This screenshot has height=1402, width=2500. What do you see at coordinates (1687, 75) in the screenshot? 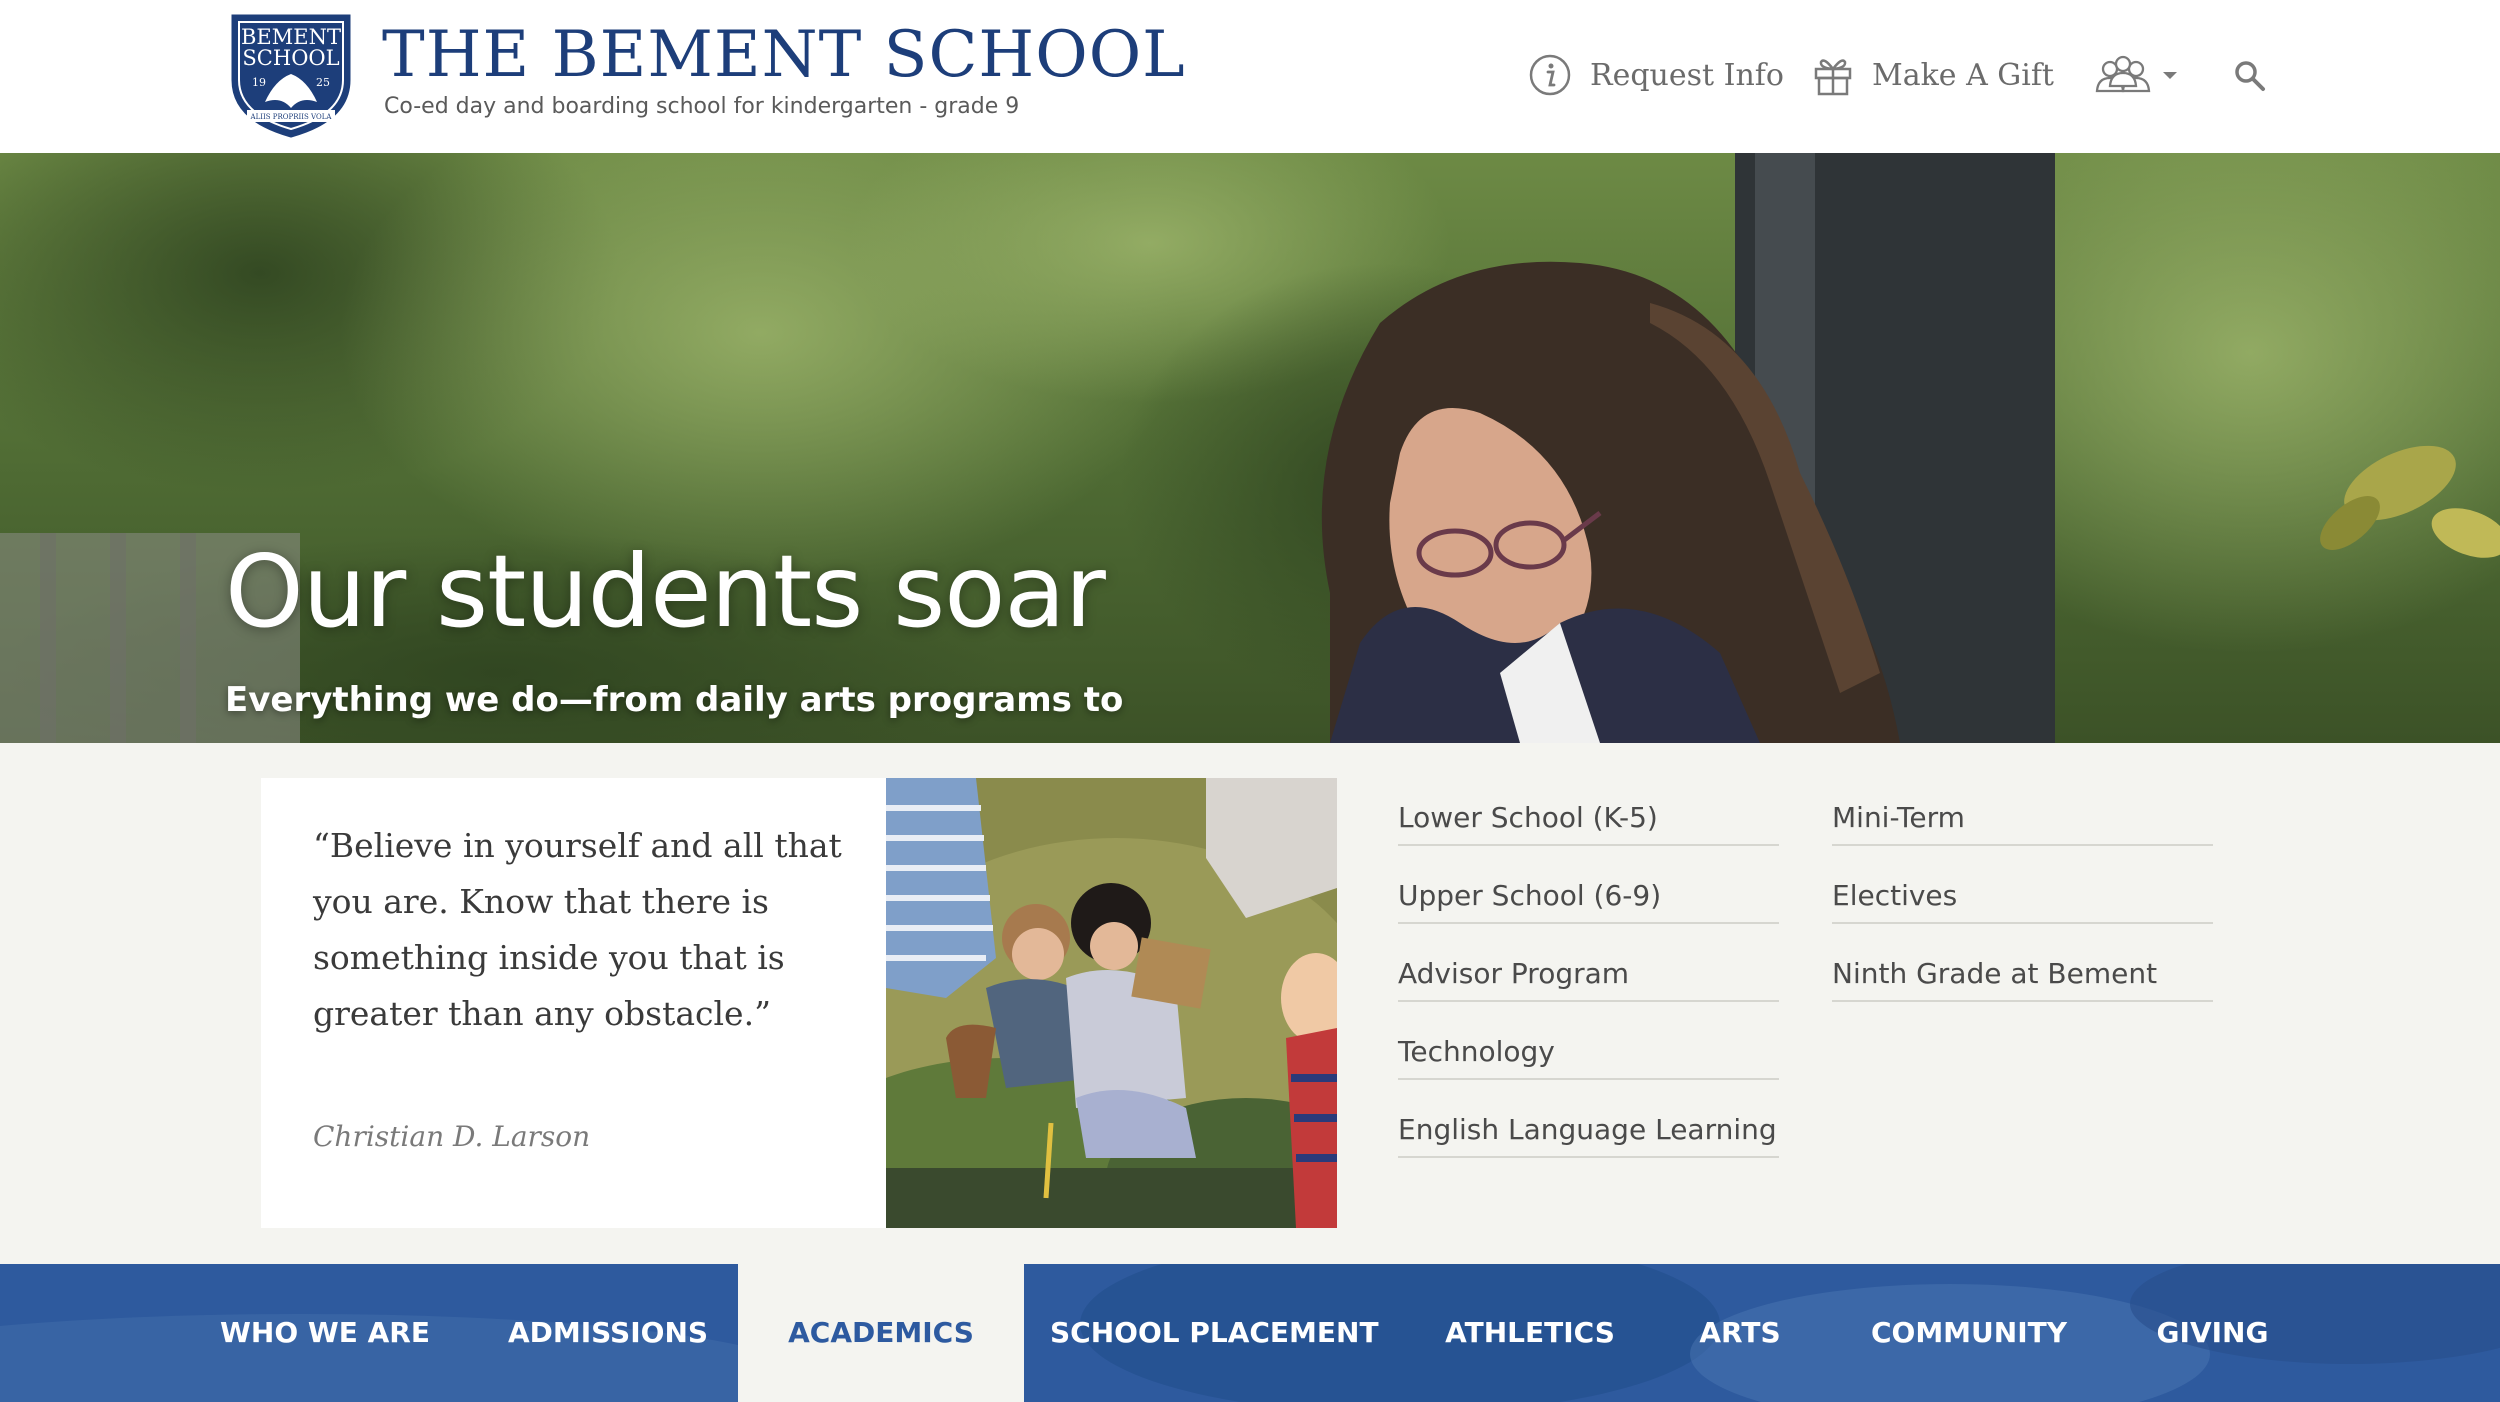
I see `request-info-label: Request Info` at bounding box center [1687, 75].